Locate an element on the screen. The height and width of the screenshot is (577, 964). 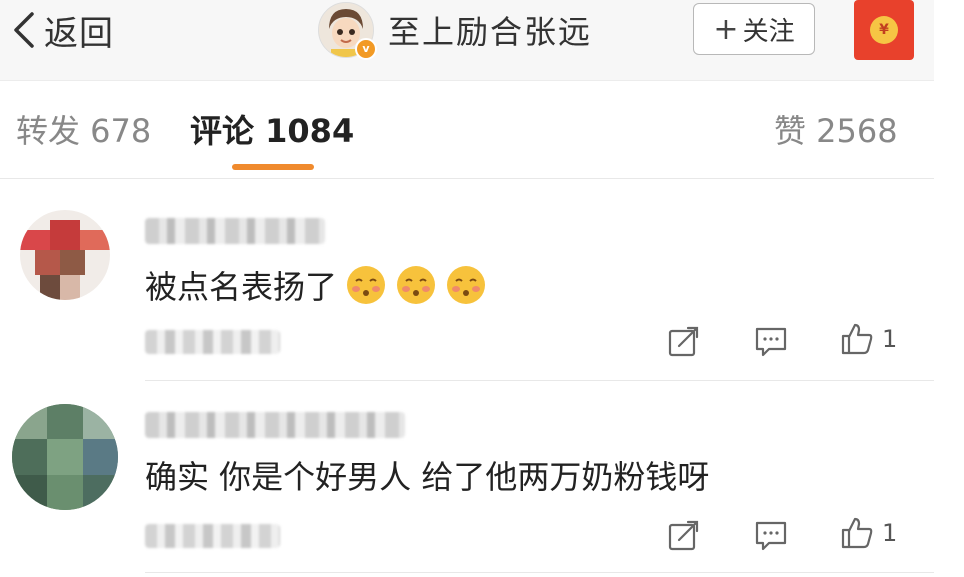
comment-text: 被点名表扬了 is located at coordinates (316, 285).